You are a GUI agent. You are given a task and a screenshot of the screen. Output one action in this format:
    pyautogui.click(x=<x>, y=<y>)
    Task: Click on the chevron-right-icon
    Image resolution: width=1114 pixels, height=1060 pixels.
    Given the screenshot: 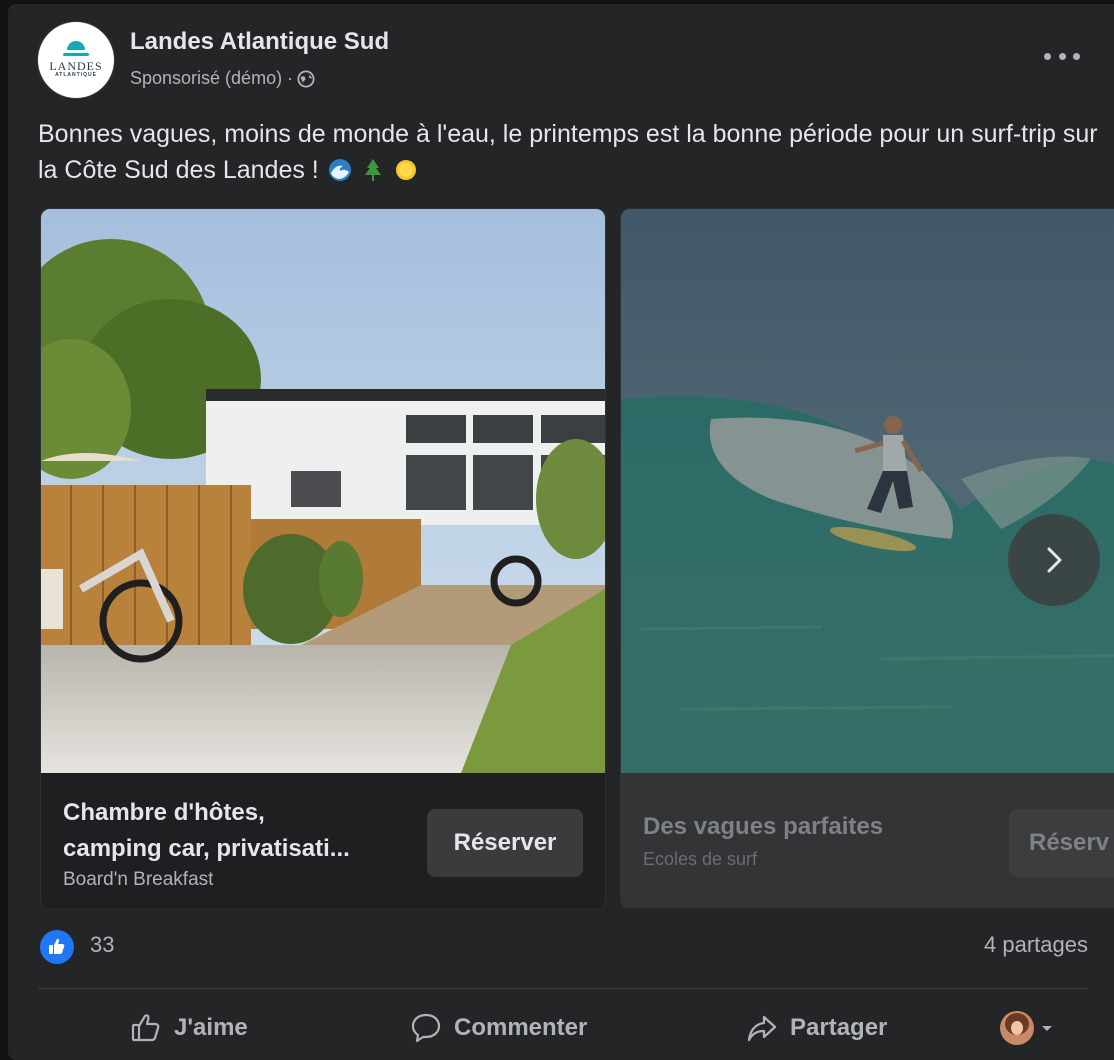 What is the action you would take?
    pyautogui.click(x=1054, y=560)
    